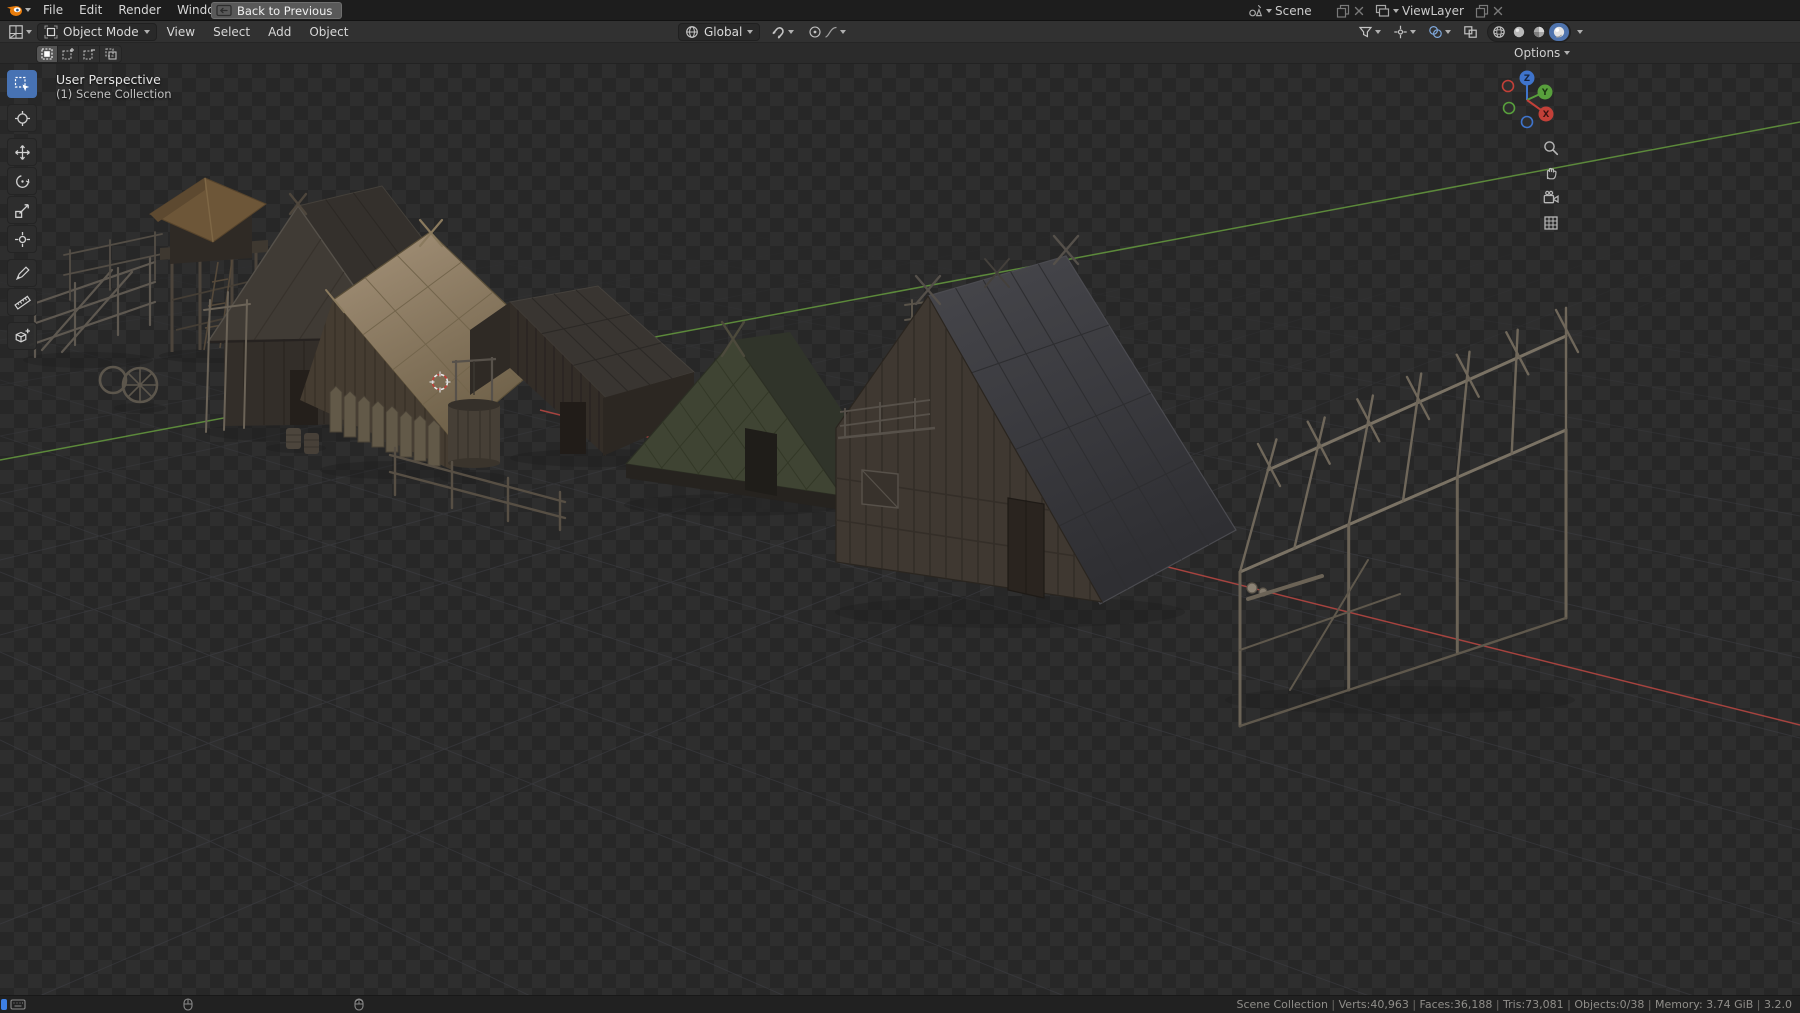 This screenshot has height=1013, width=1800. Describe the element at coordinates (1519, 32) in the screenshot. I see `shading-solid` at that location.